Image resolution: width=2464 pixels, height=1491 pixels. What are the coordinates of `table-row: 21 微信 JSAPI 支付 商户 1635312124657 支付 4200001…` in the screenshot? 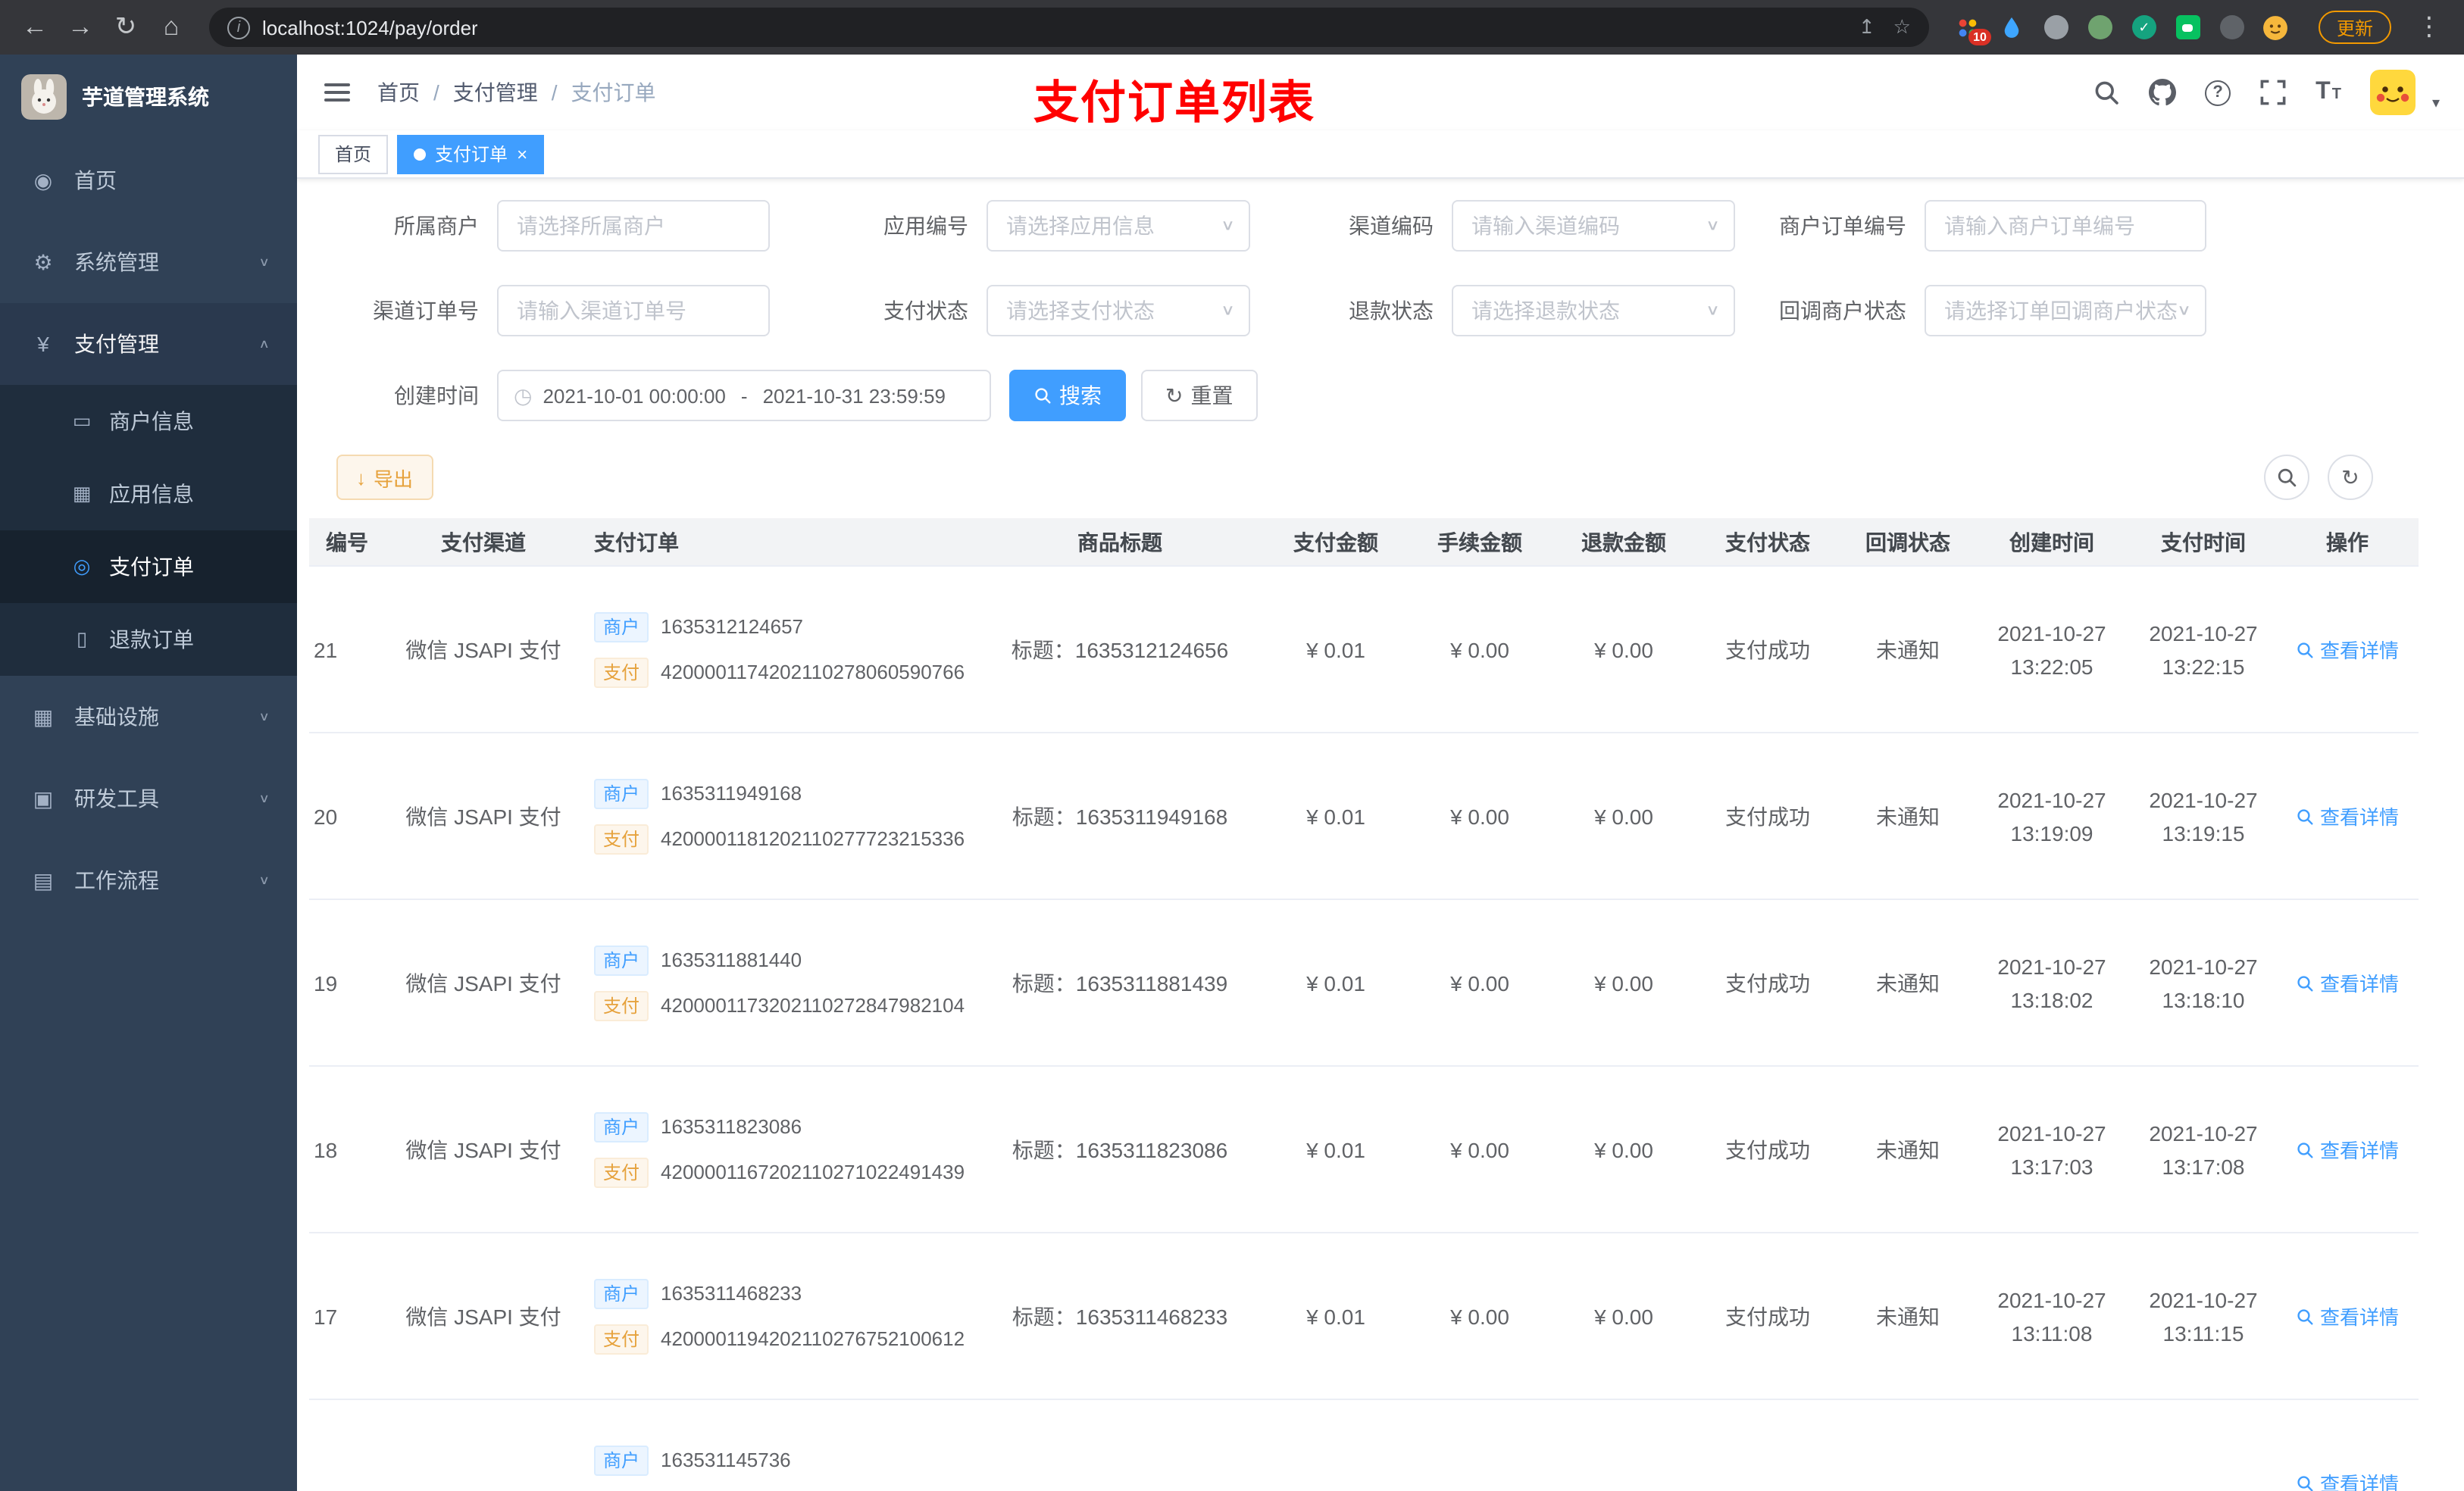 It's located at (1364, 650).